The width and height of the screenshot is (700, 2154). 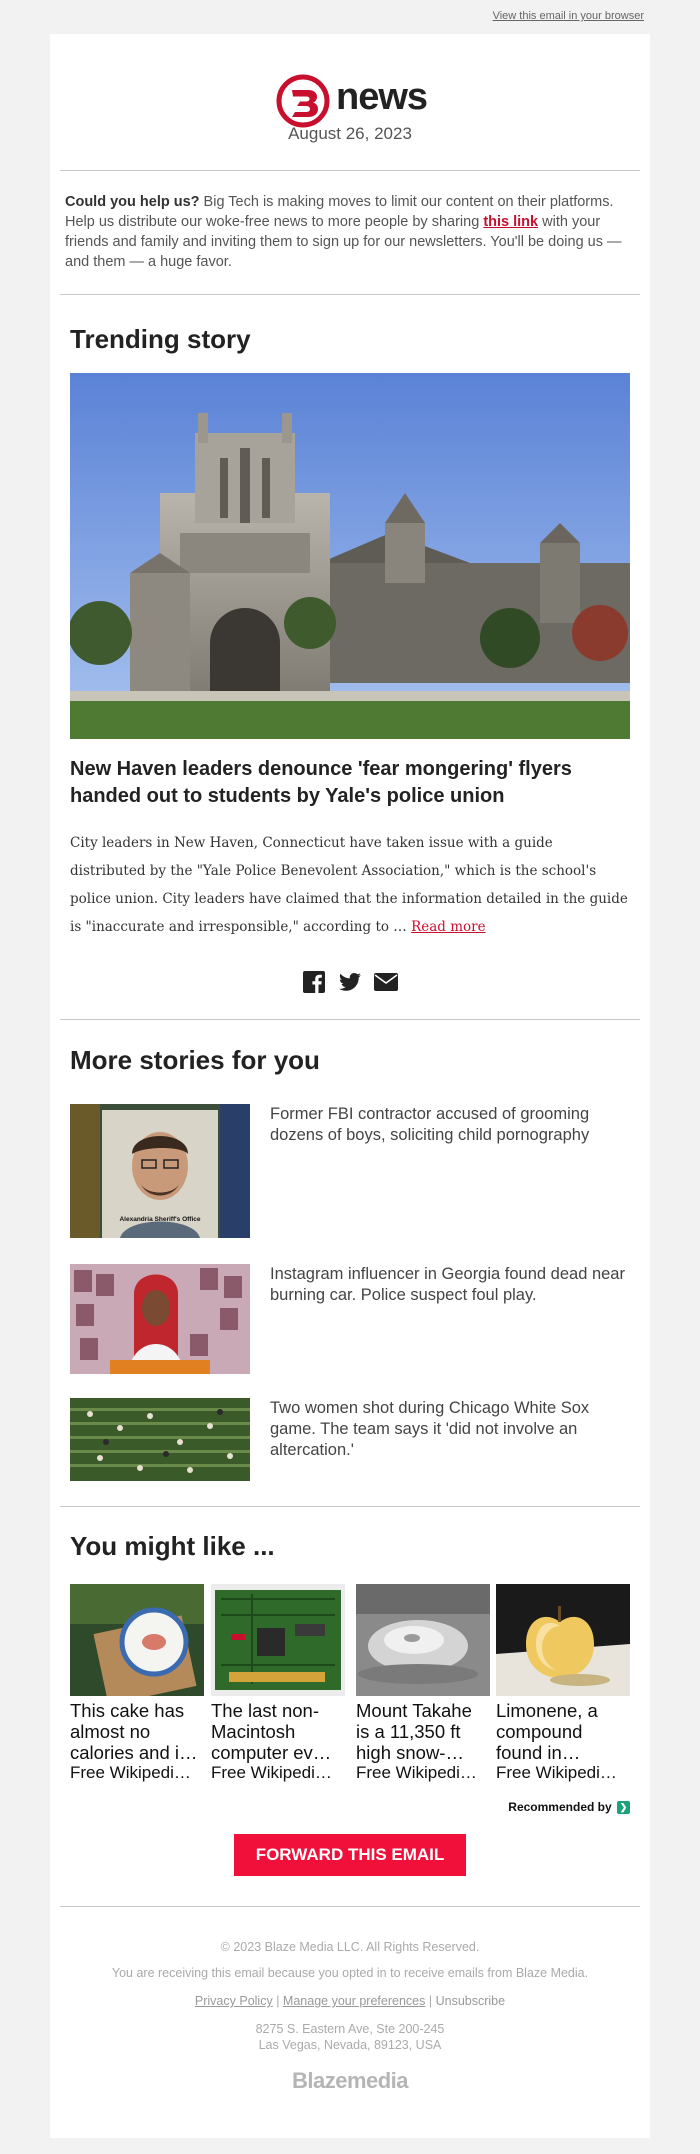 I want to click on share-bar, so click(x=350, y=982).